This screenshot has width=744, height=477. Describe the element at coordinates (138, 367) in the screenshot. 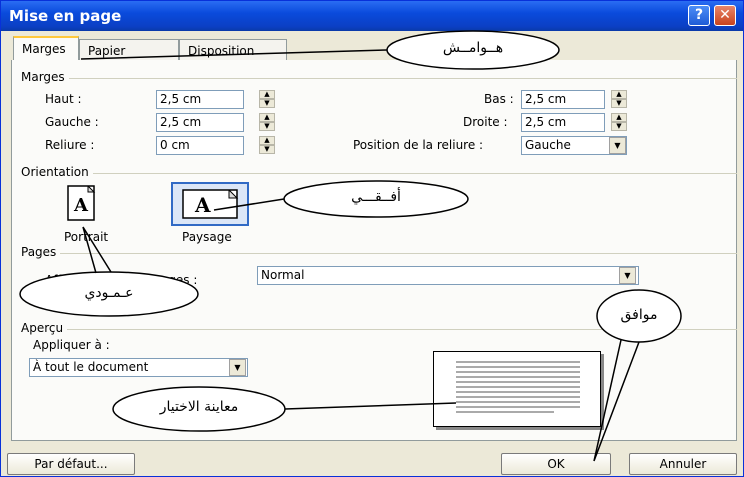

I see `apply-to-select: À tout le document` at that location.